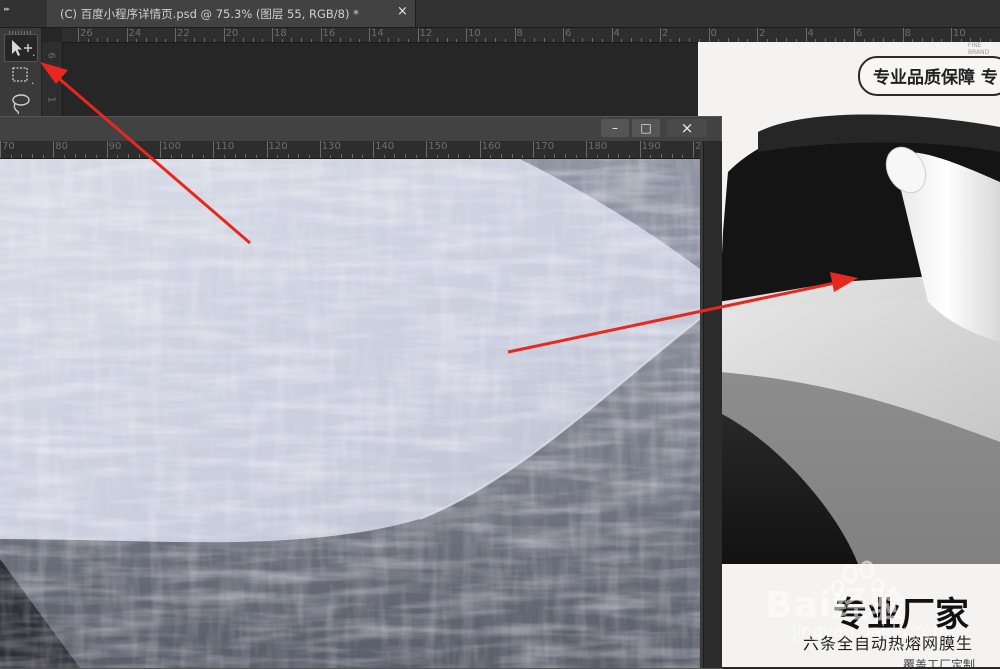 Image resolution: width=1000 pixels, height=669 pixels. Describe the element at coordinates (651, 146) in the screenshot. I see `ruler-label: 190` at that location.